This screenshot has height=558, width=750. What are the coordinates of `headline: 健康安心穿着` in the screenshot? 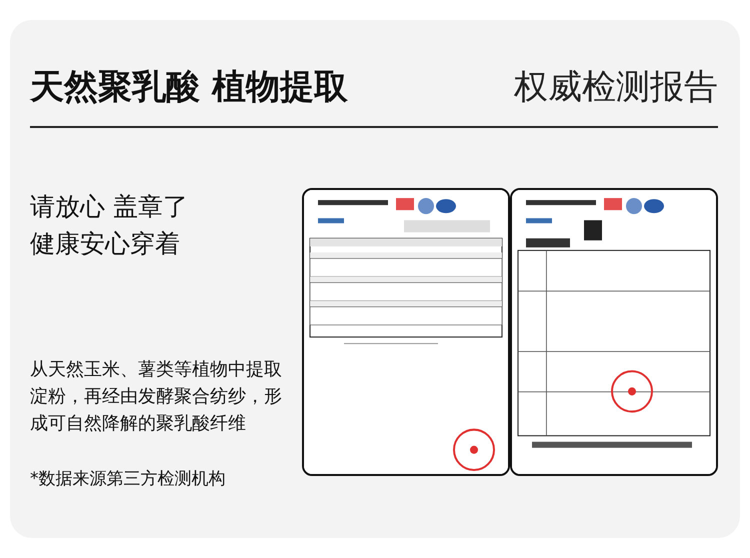 It's located at (105, 244).